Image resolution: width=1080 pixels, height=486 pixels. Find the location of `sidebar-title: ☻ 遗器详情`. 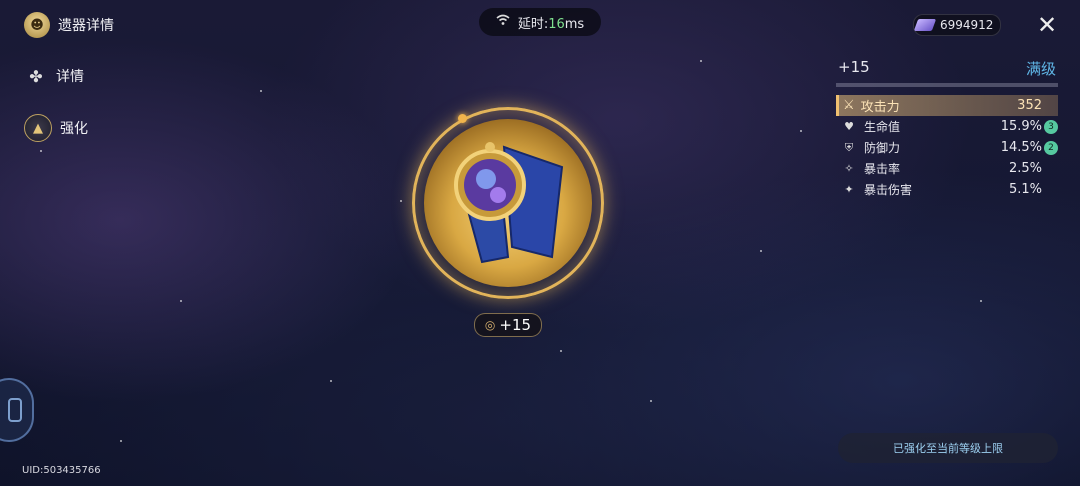

sidebar-title: ☻ 遗器详情 is located at coordinates (69, 25).